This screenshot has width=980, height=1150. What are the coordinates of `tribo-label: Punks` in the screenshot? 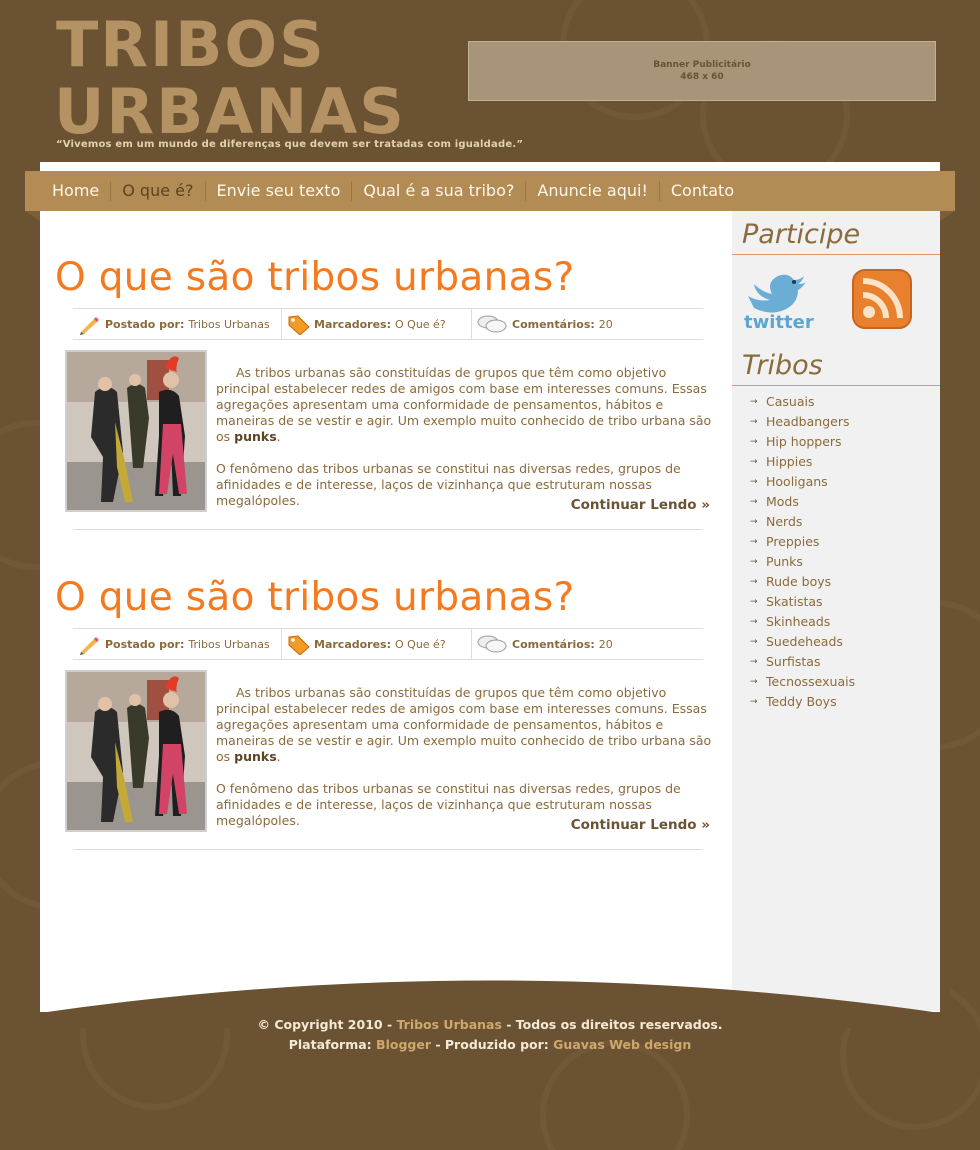 It's located at (784, 561).